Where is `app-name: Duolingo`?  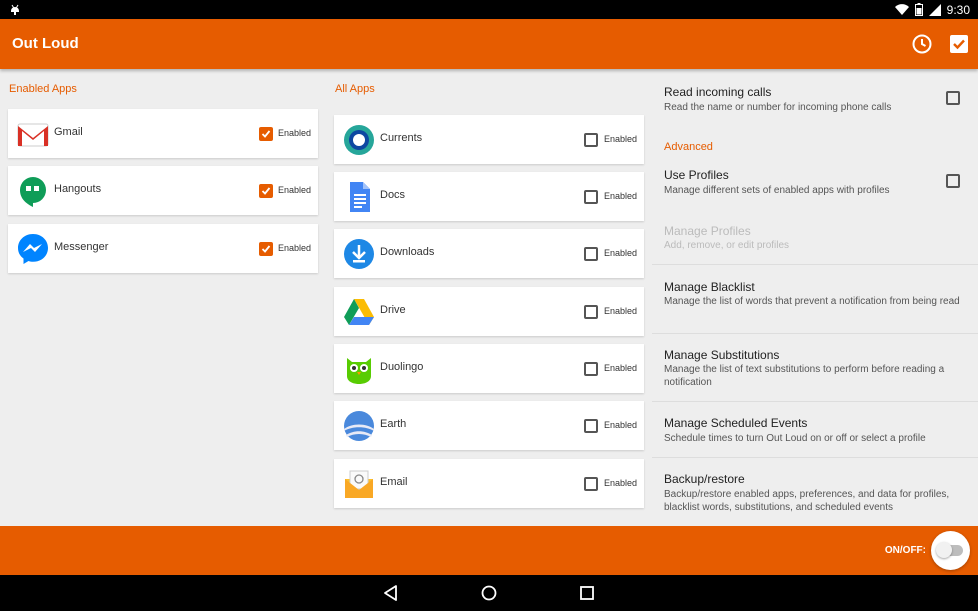
app-name: Duolingo is located at coordinates (402, 367).